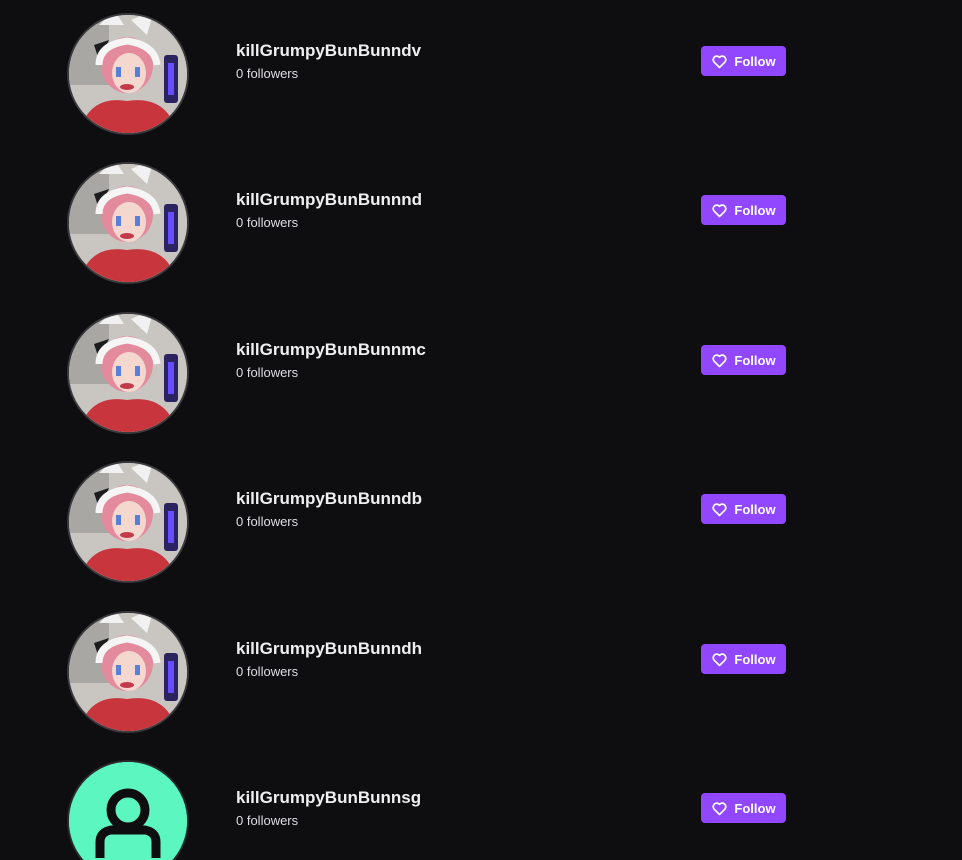 The width and height of the screenshot is (962, 860). I want to click on user-row: killGrumpyBunBunnsg 0 followers Follow, so click(481, 810).